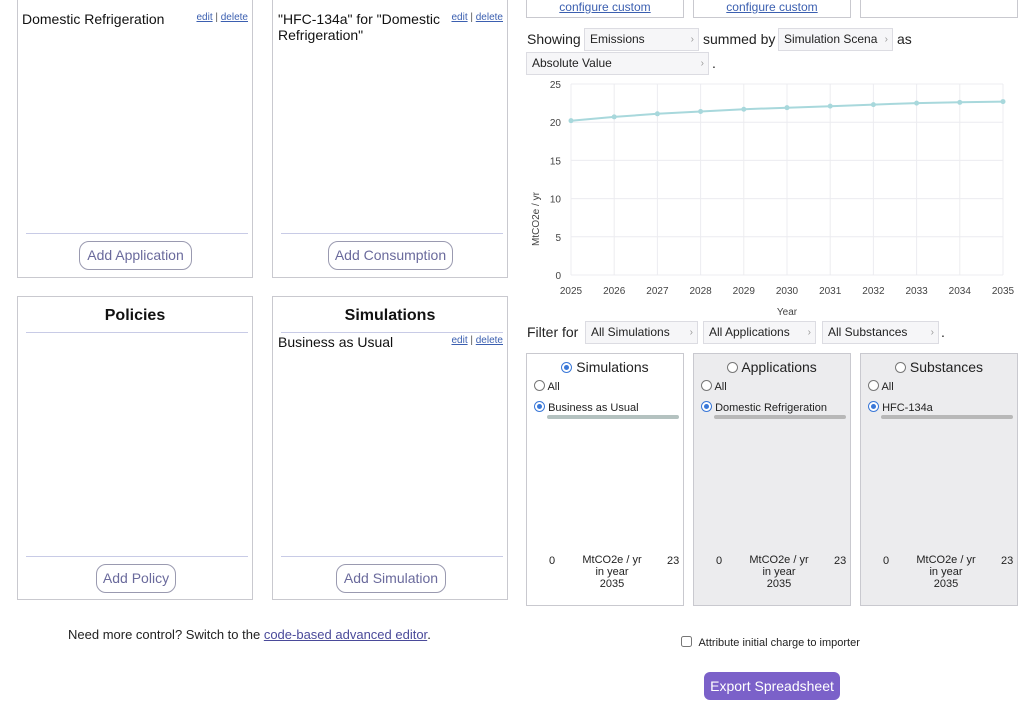  Describe the element at coordinates (459, 17) in the screenshot. I see `edit-consumption-link: edit` at that location.